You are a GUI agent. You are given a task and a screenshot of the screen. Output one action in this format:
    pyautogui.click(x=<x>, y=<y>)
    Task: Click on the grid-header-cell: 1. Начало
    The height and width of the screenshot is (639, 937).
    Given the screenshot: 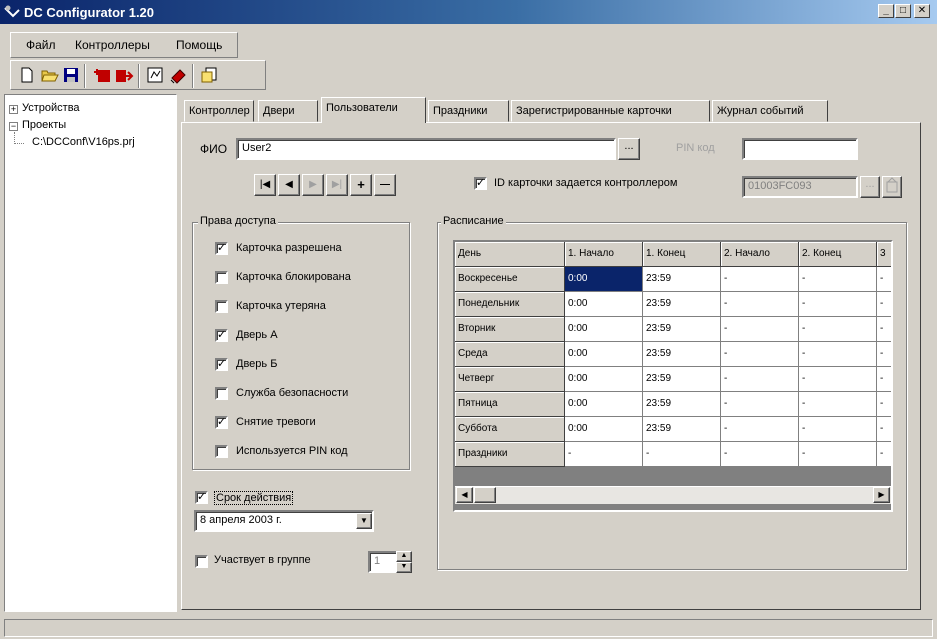 What is the action you would take?
    pyautogui.click(x=604, y=254)
    